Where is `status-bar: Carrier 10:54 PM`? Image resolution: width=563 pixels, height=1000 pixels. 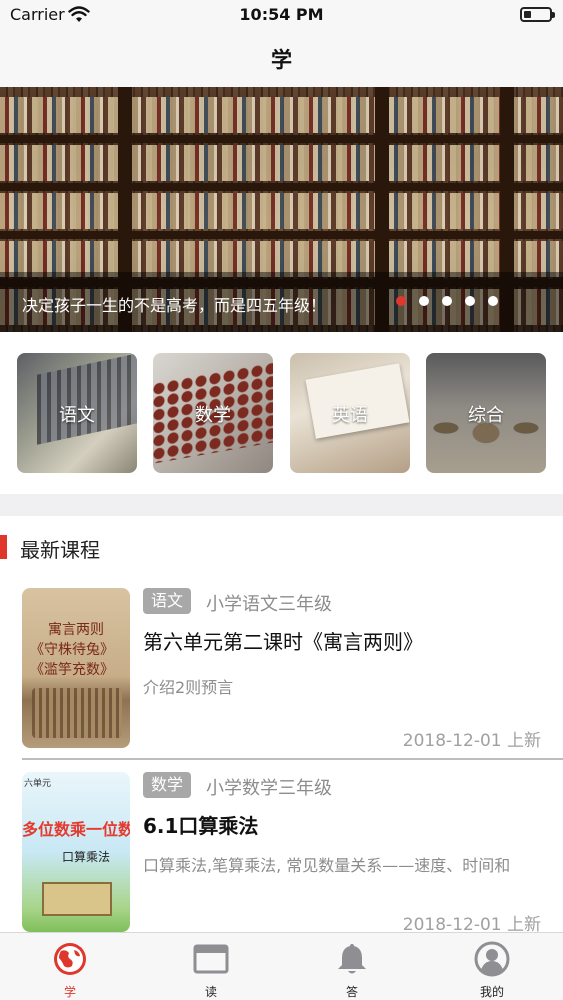
status-bar: Carrier 10:54 PM is located at coordinates (281, 15).